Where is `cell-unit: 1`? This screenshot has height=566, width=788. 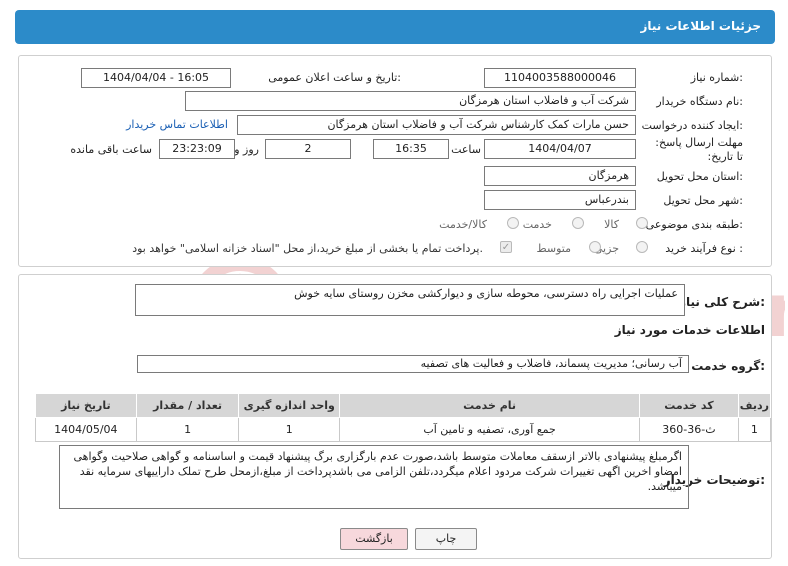
cell-unit: 1 is located at coordinates (289, 429).